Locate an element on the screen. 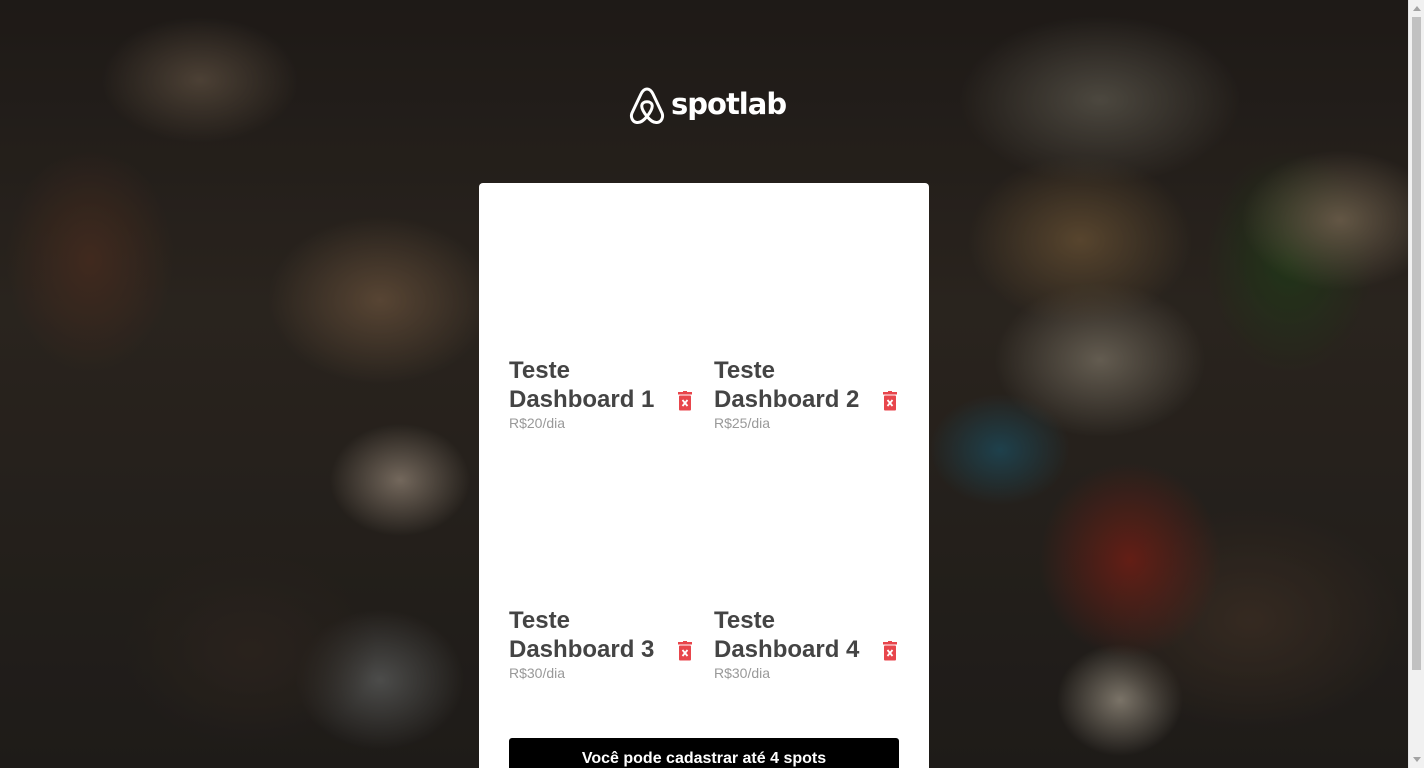  spot-title: Teste Dashboard 1 is located at coordinates (582, 385).